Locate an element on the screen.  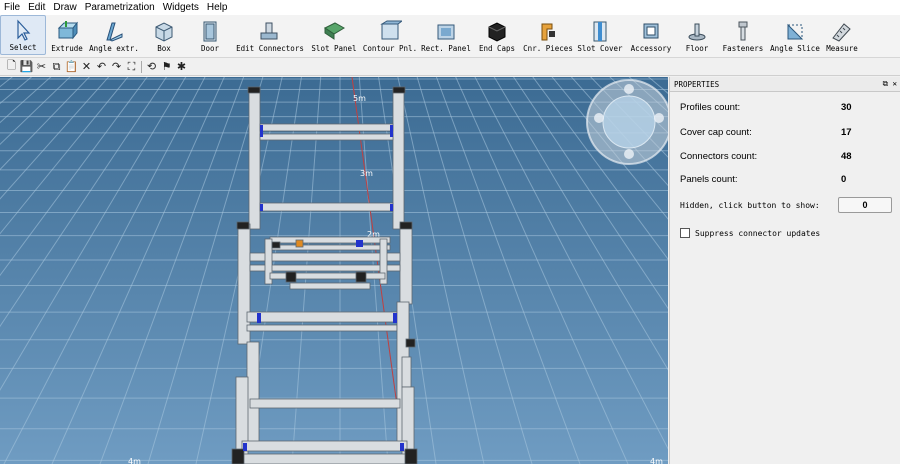
edit-connectors-icon is located at coordinates (269, 31).